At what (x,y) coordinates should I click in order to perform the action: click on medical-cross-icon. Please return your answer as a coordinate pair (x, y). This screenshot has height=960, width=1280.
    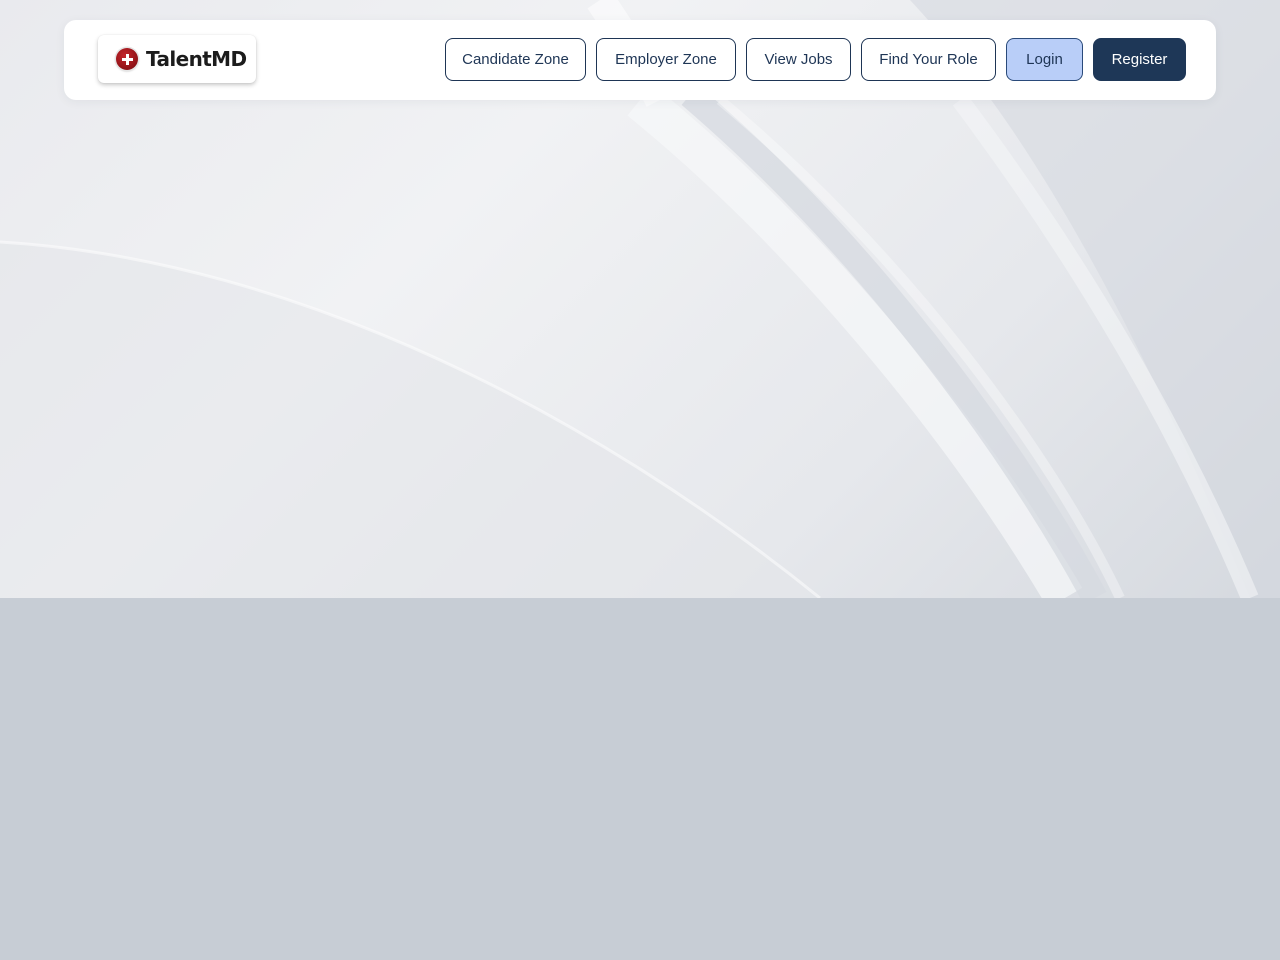
    Looking at the image, I should click on (127, 59).